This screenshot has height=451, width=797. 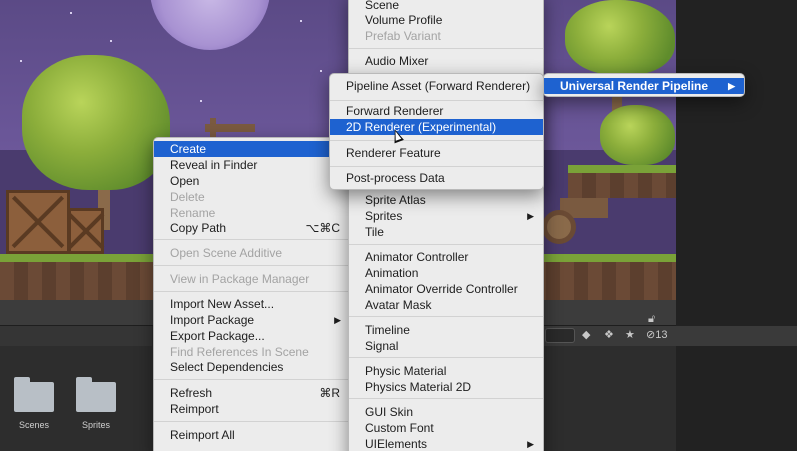 I want to click on hidden-count-icon: ⊘13, so click(x=656, y=335).